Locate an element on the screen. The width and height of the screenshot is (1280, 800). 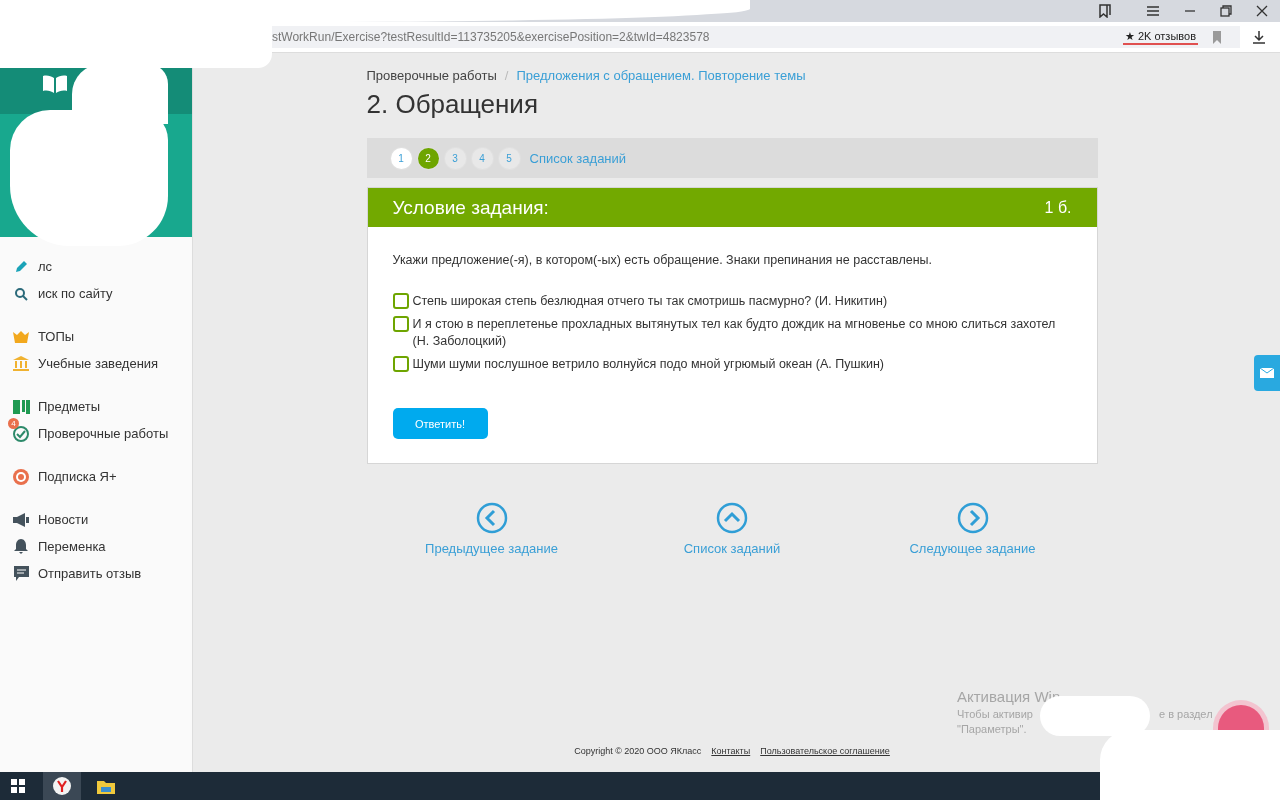
activation-text: "Параметры". is located at coordinates (992, 729).